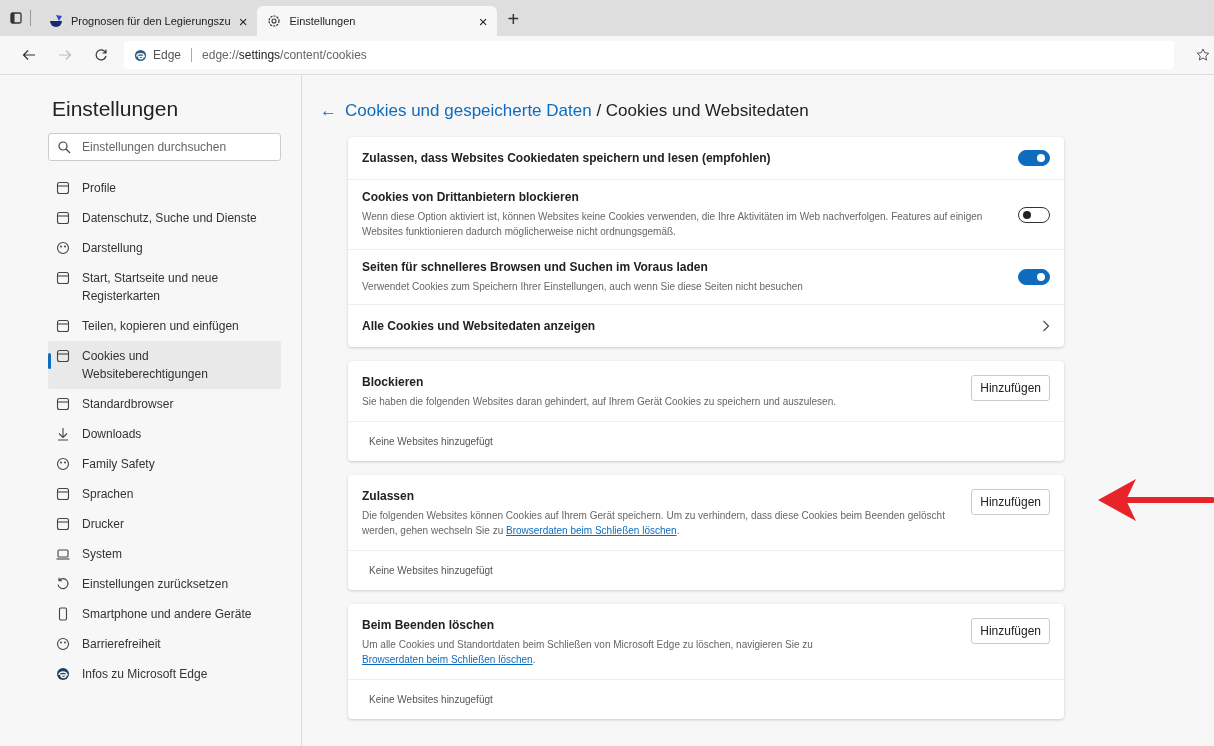  I want to click on sidebar-item: Darstellung, so click(164, 248).